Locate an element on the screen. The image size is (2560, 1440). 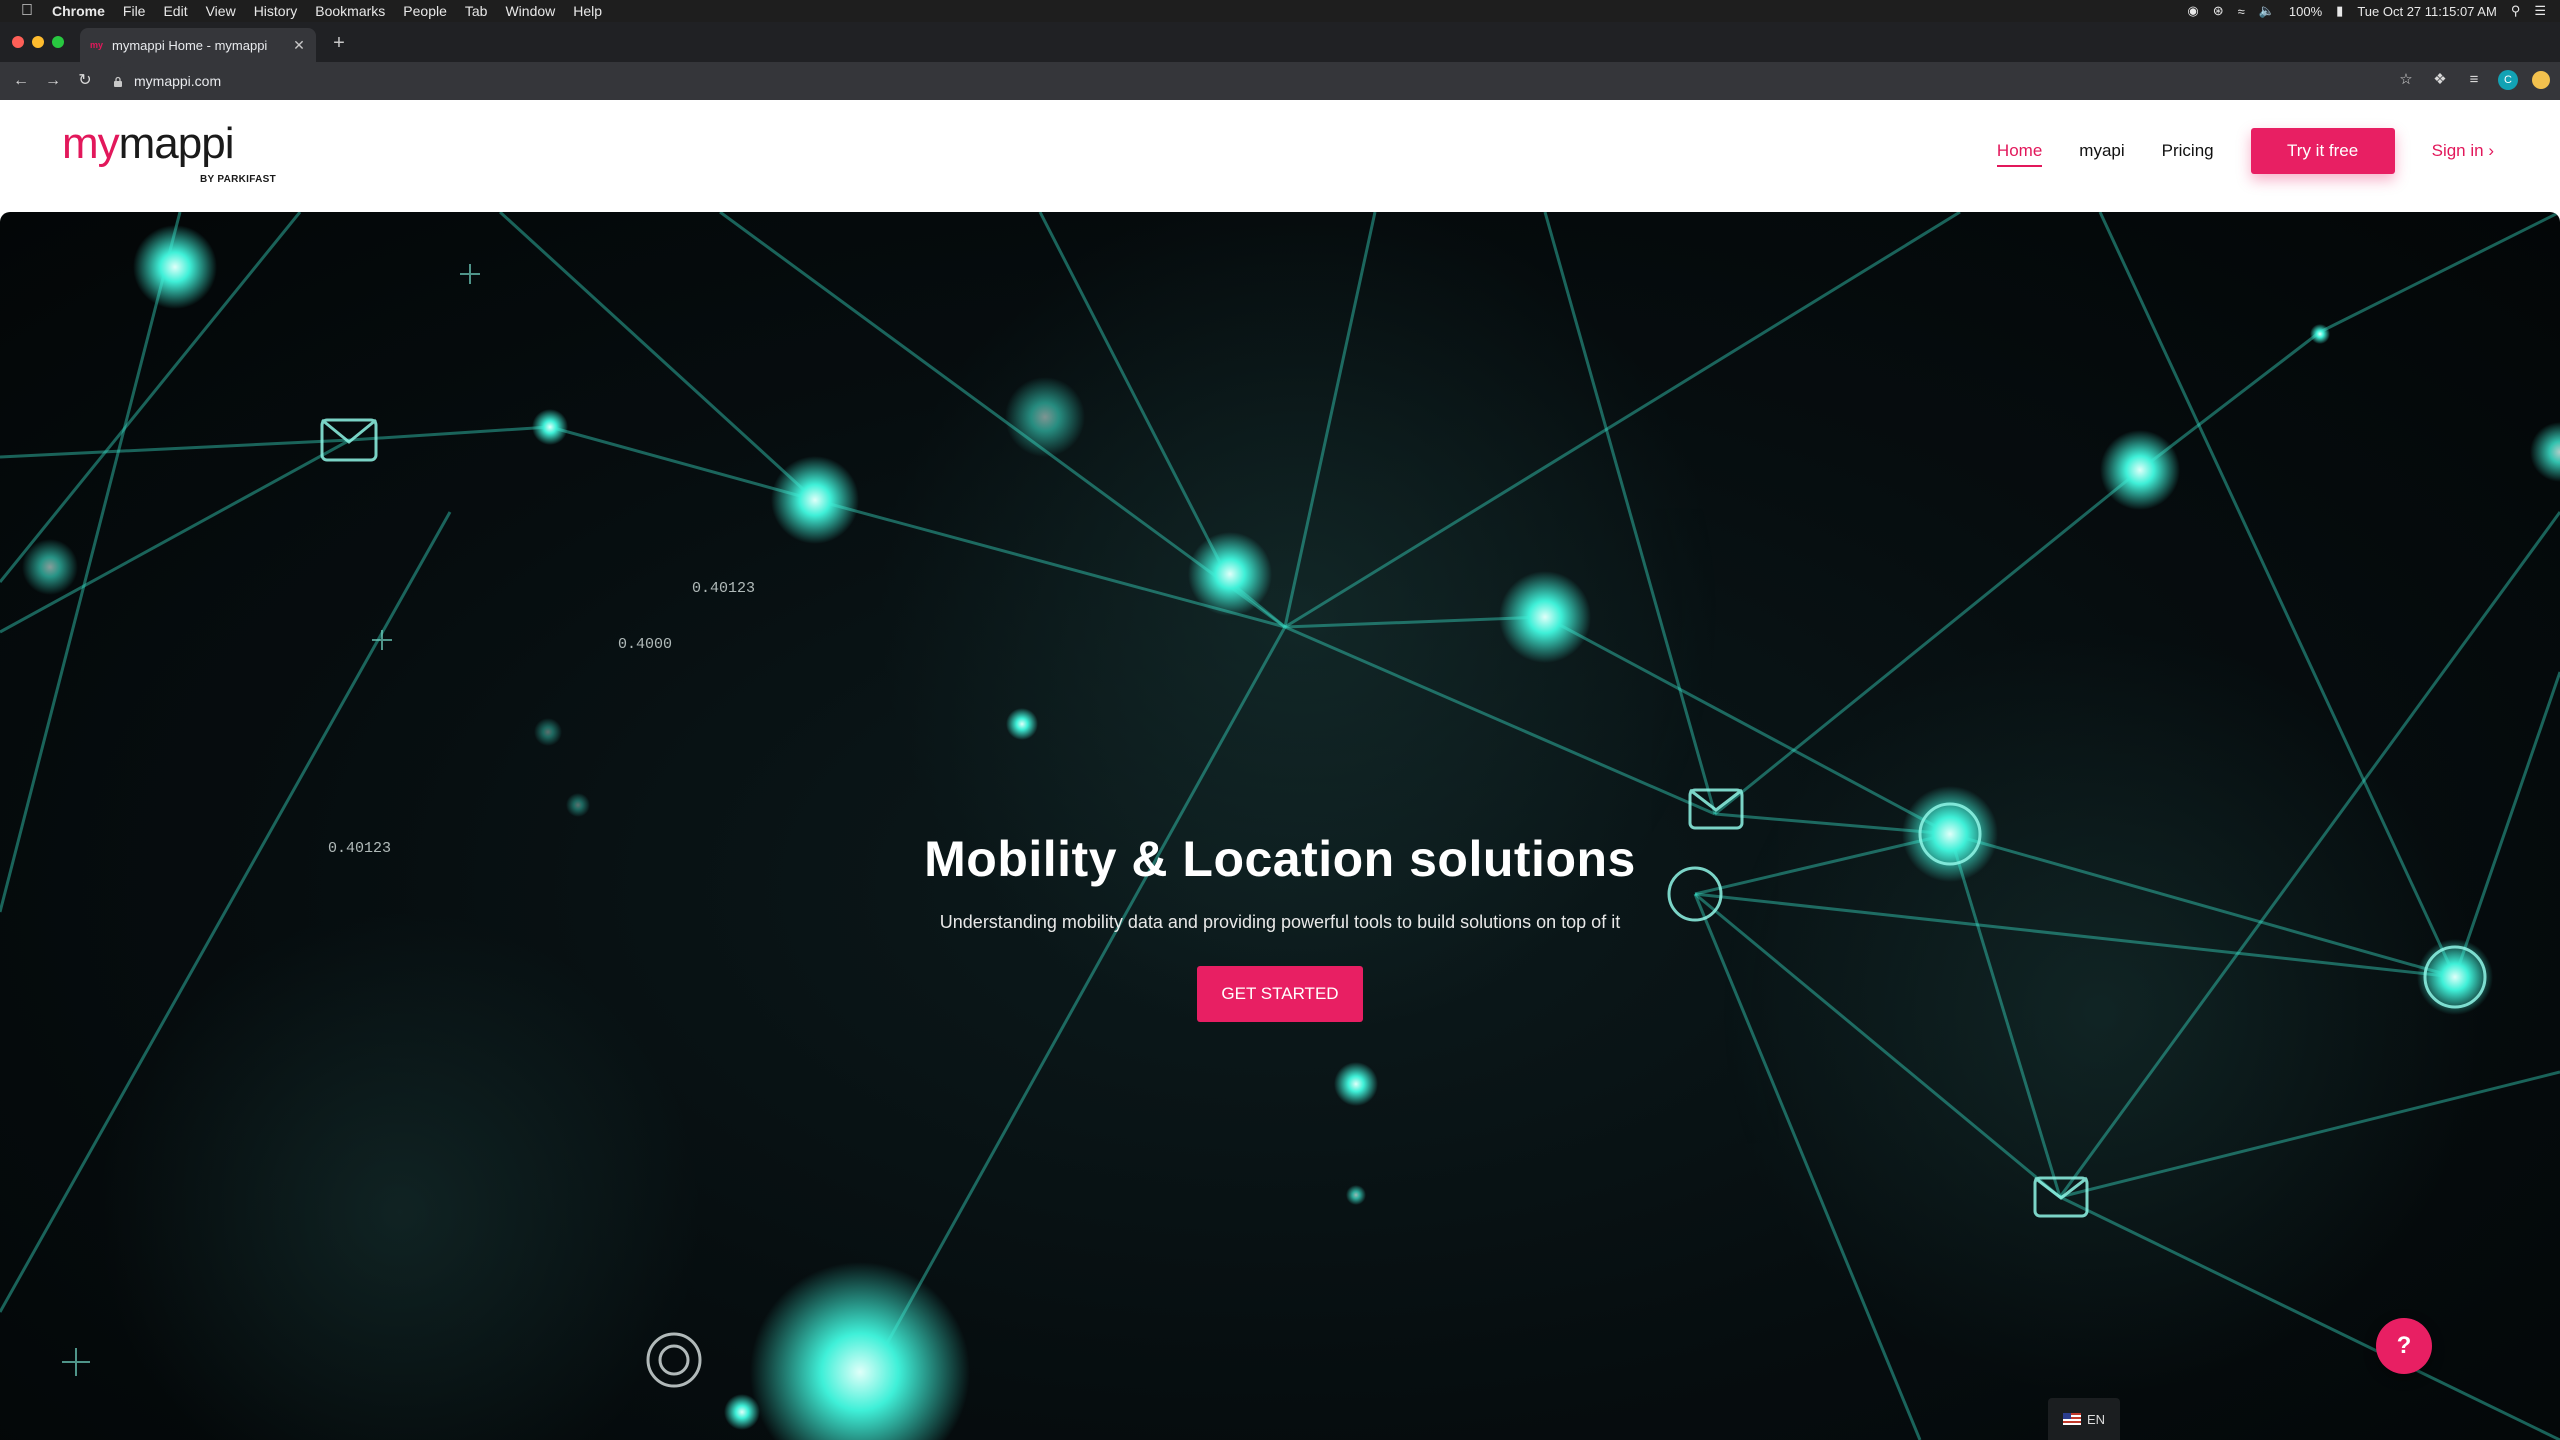
try-it-free-button: Try it free is located at coordinates (2322, 151).